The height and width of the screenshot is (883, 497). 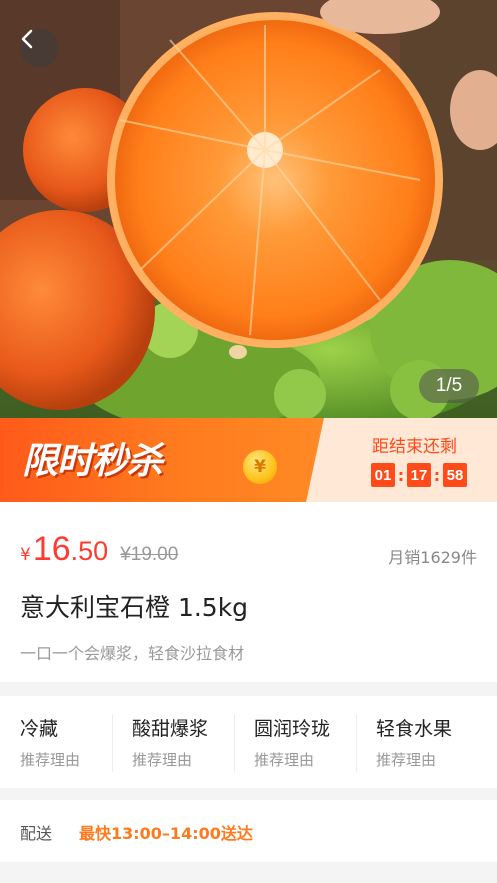 What do you see at coordinates (25, 555) in the screenshot?
I see `currency-symbol: ¥` at bounding box center [25, 555].